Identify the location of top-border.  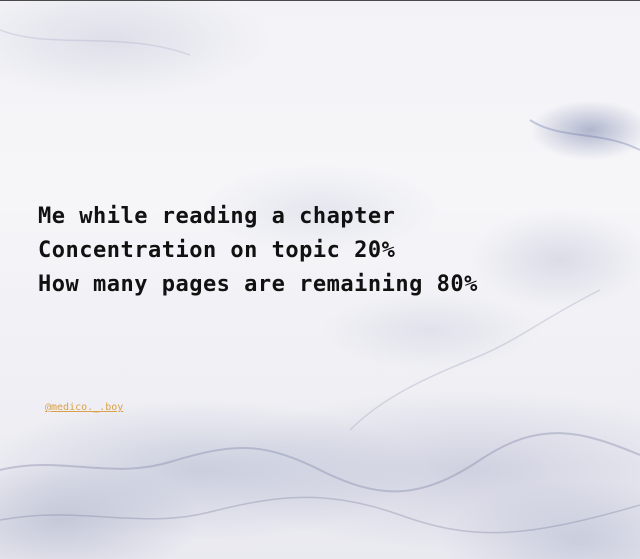
(320, 0).